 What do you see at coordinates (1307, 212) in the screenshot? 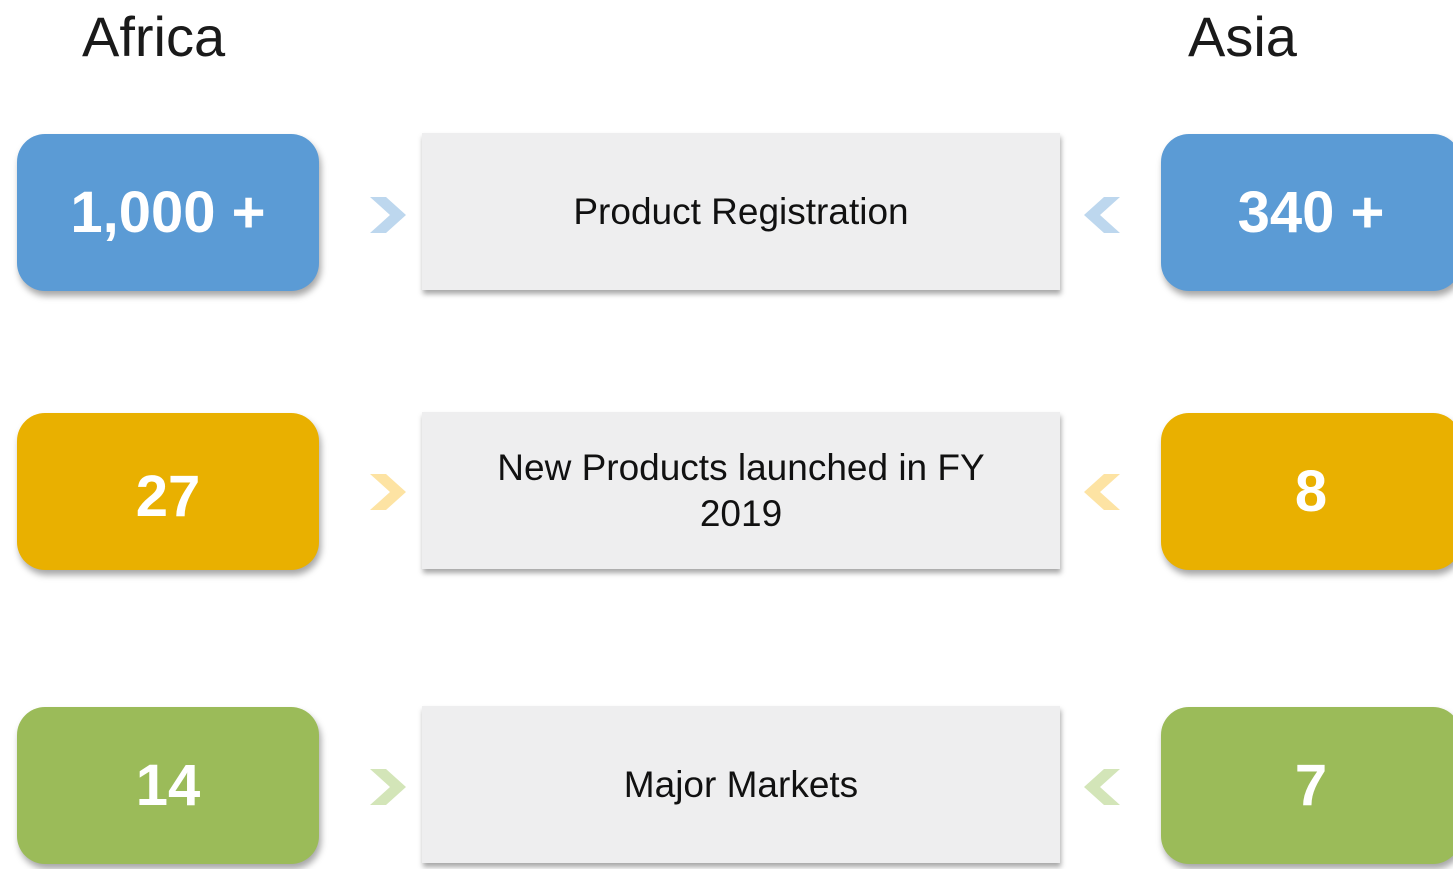
I see `asia-registration-value: 340 +` at bounding box center [1307, 212].